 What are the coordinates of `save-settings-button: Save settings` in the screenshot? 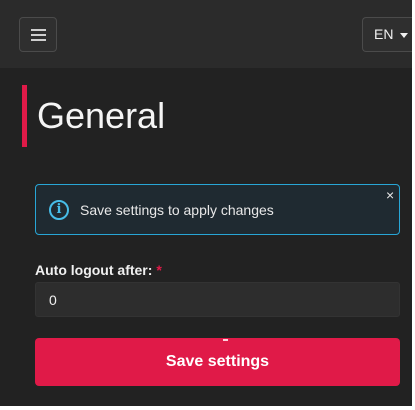 It's located at (217, 362).